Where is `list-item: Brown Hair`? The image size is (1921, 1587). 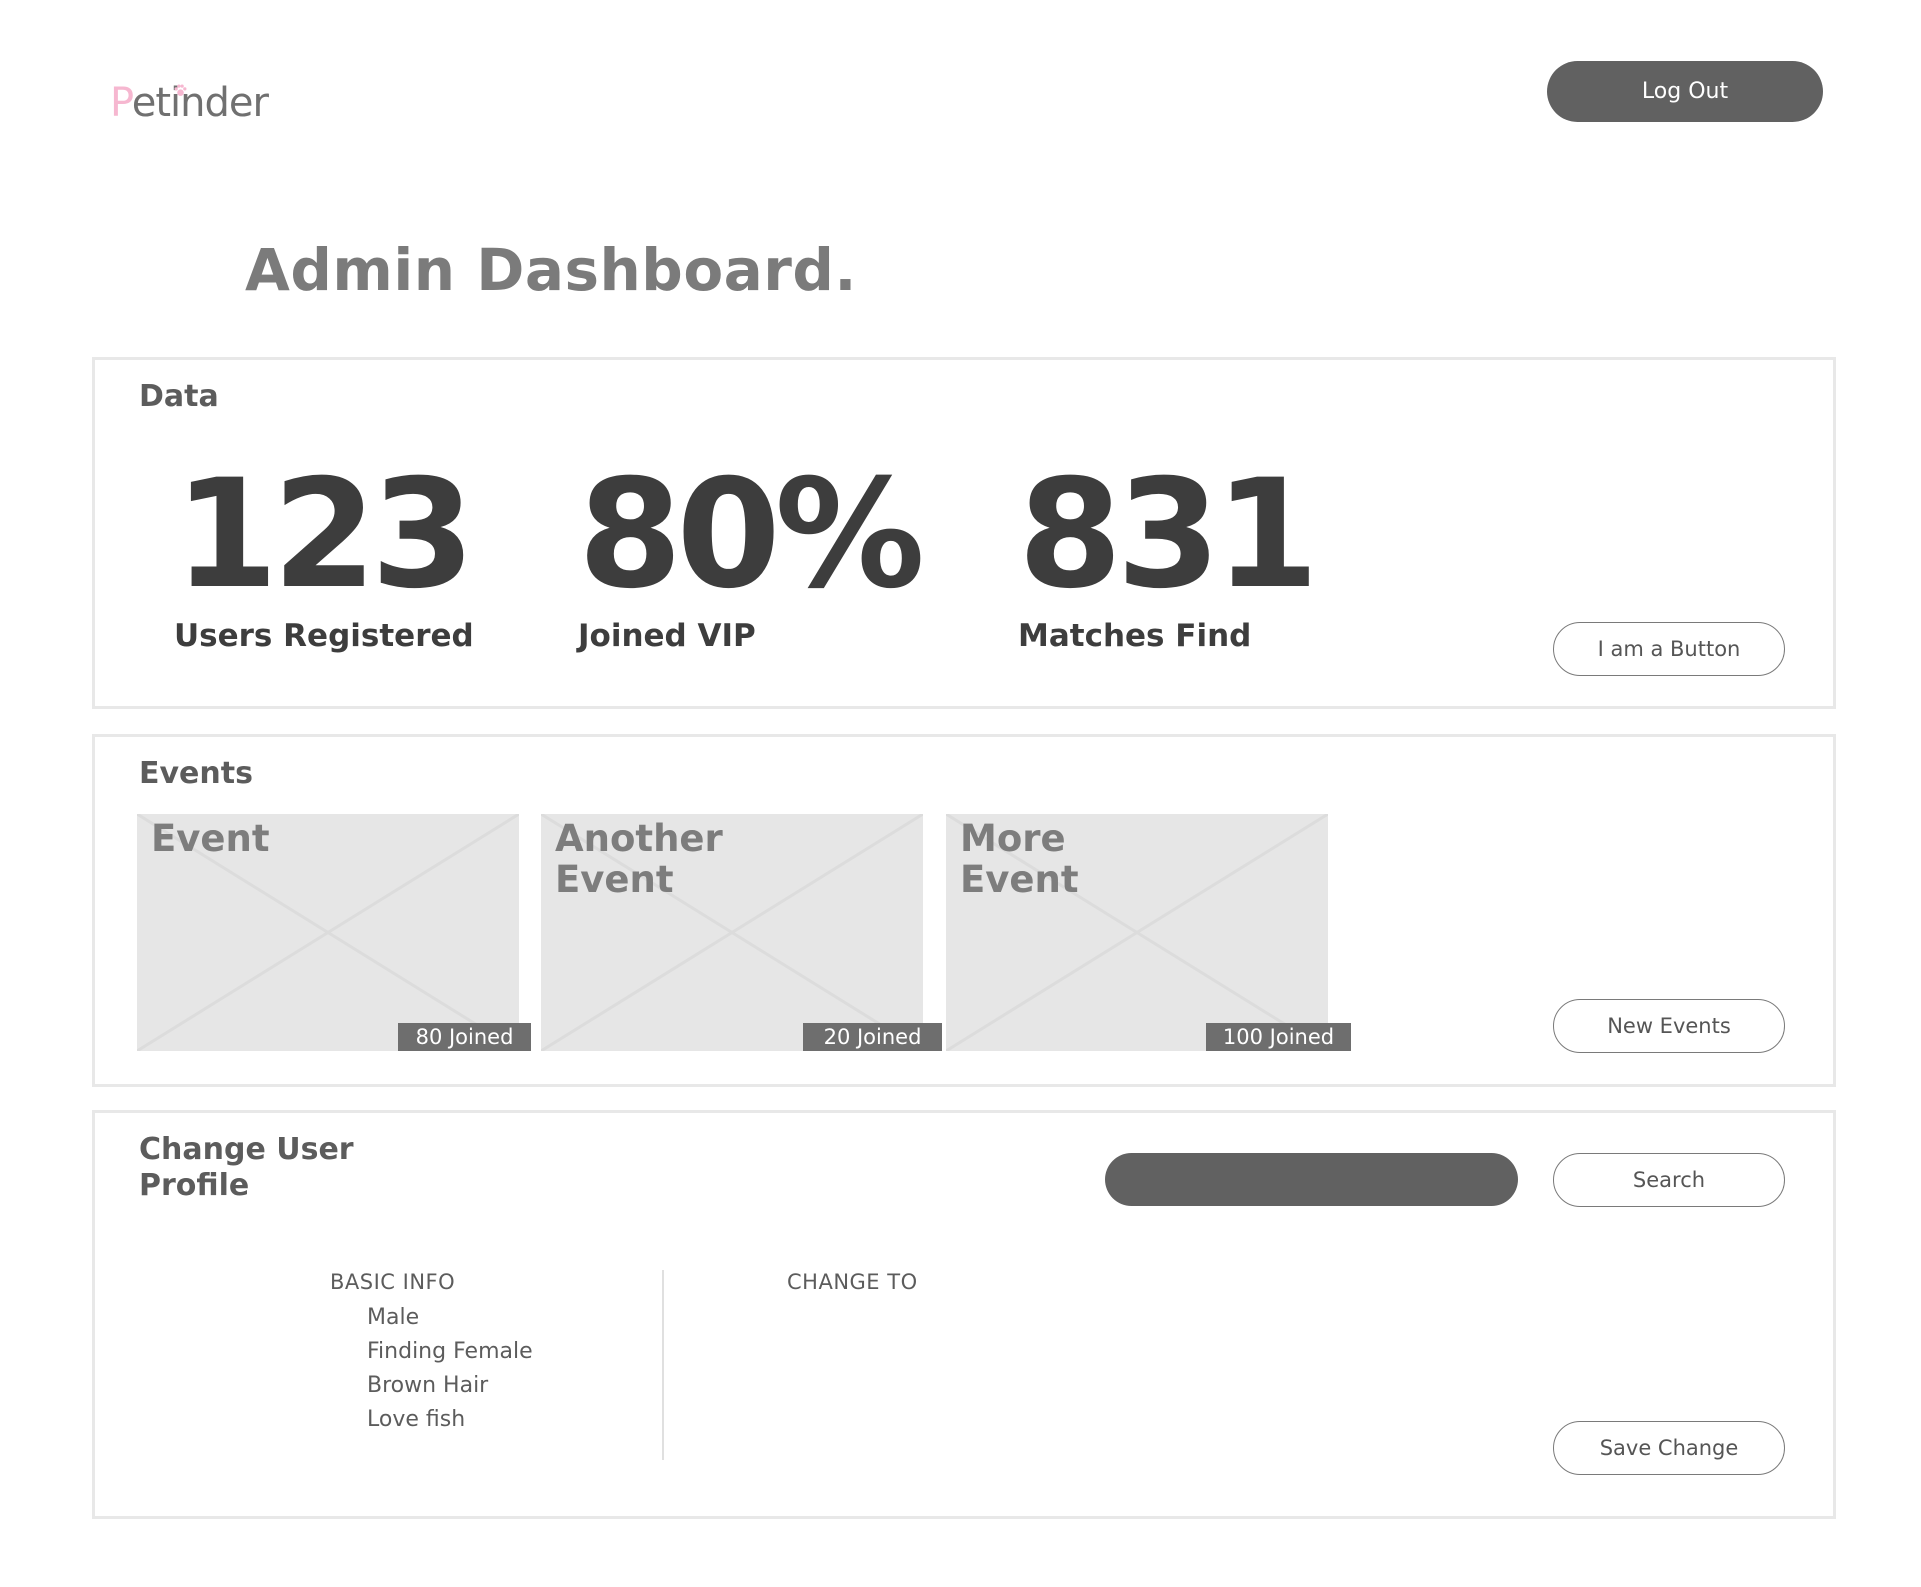 list-item: Brown Hair is located at coordinates (428, 1385).